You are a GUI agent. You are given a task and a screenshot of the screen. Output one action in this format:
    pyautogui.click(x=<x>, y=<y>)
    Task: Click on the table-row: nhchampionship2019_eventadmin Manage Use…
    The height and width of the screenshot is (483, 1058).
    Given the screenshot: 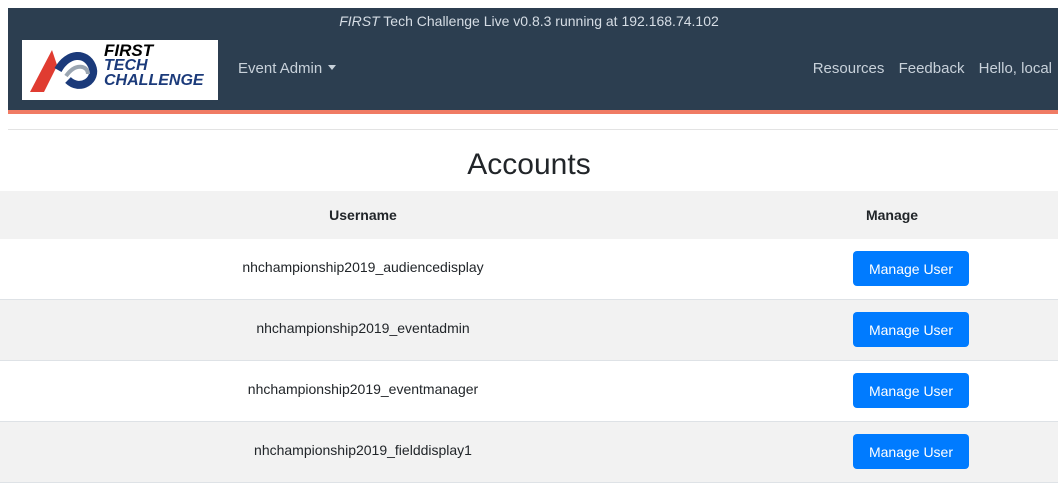 What is the action you would take?
    pyautogui.click(x=529, y=330)
    